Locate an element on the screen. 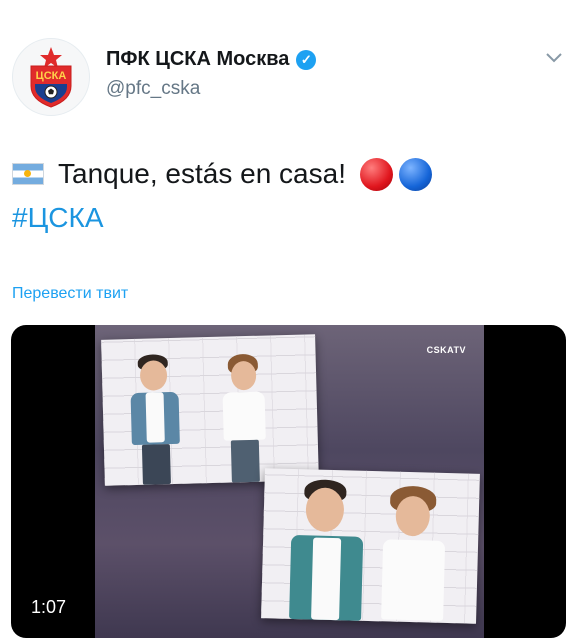  verified-badge-icon: ✓ is located at coordinates (306, 59).